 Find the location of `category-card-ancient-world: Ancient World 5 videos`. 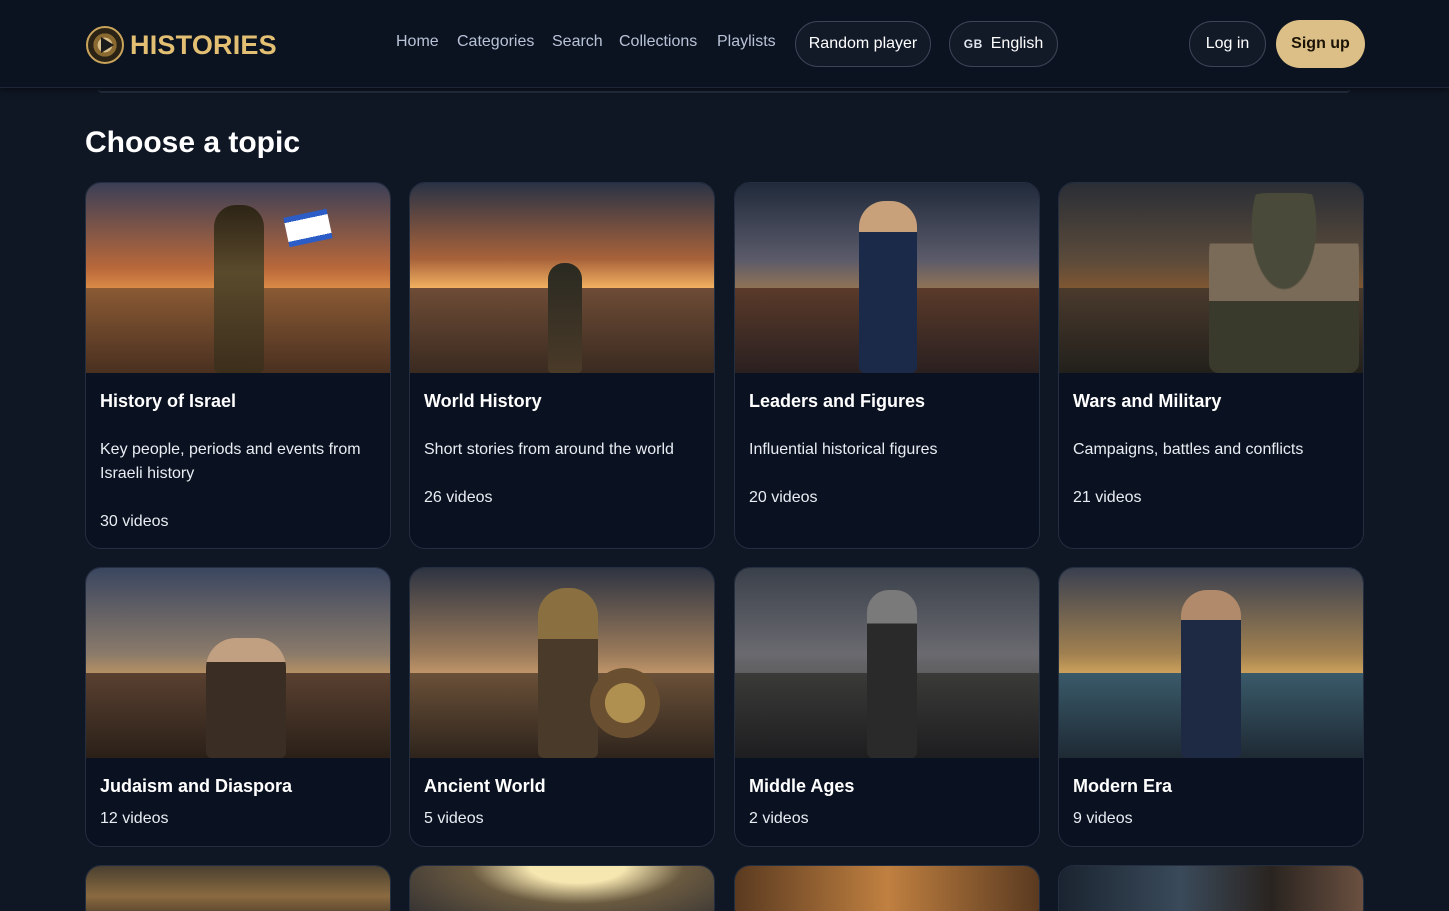

category-card-ancient-world: Ancient World 5 videos is located at coordinates (562, 707).